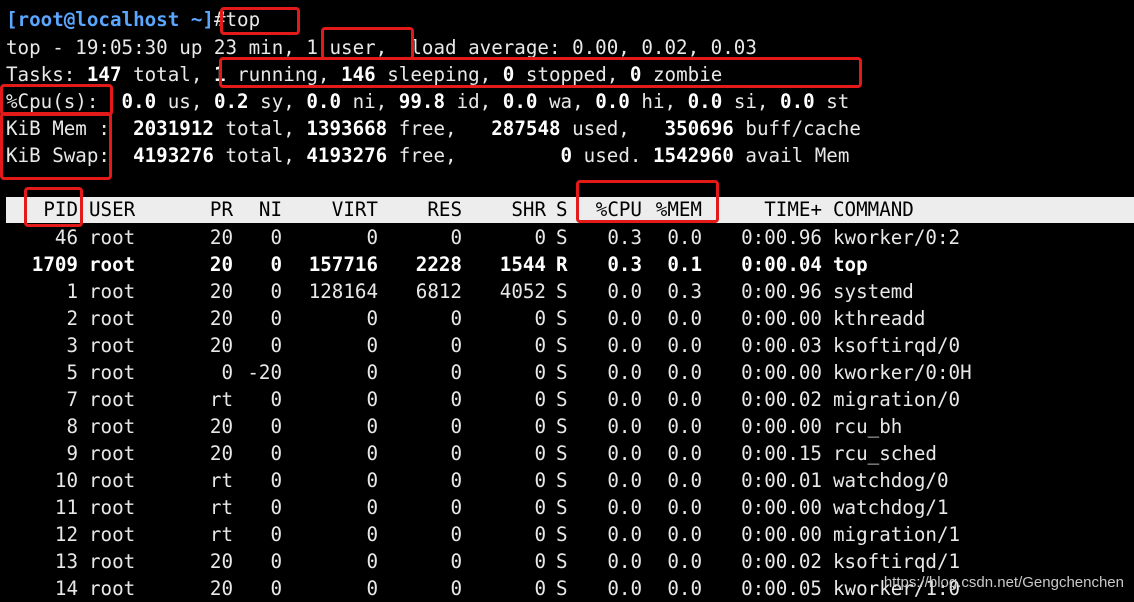  What do you see at coordinates (566, 101) in the screenshot?
I see `cpu-wa-word: wa,` at bounding box center [566, 101].